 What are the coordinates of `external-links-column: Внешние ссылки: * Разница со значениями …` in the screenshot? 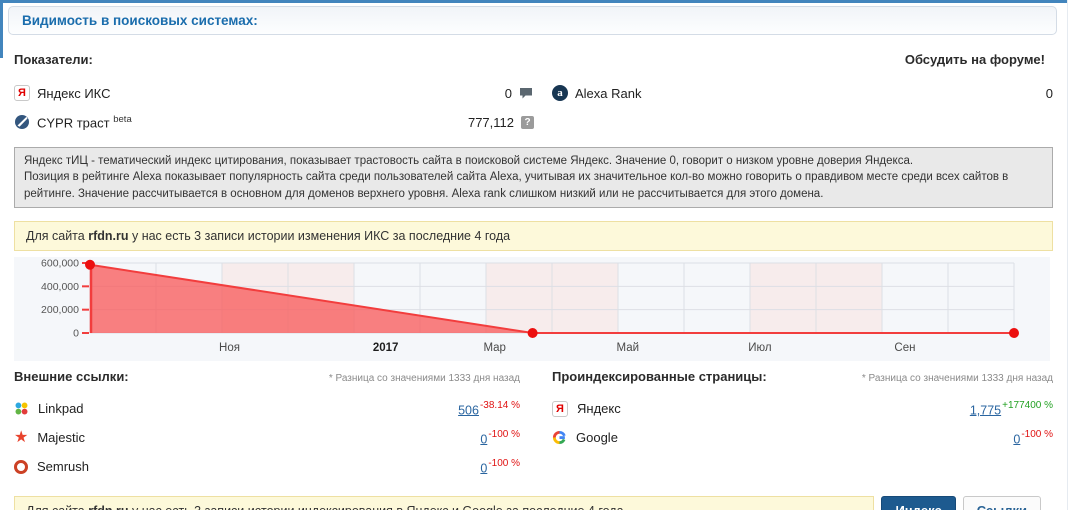 It's located at (274, 427).